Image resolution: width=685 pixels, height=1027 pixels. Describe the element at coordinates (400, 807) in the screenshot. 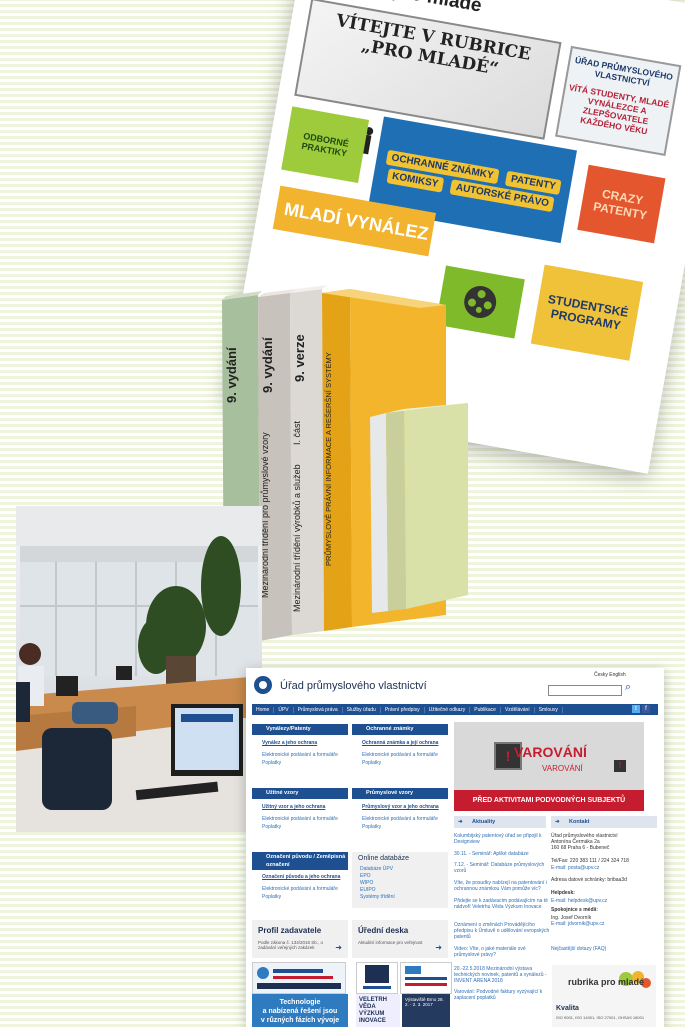

I see `box-designs-link-1: Průmyslový vzor a jeho ochrana` at that location.